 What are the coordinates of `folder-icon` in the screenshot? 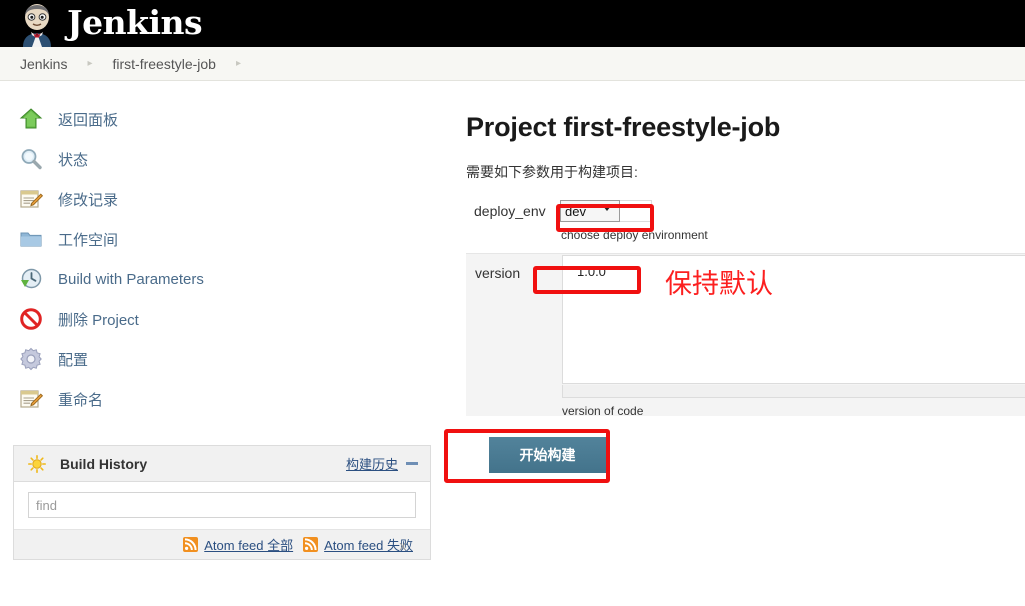 It's located at (31, 239).